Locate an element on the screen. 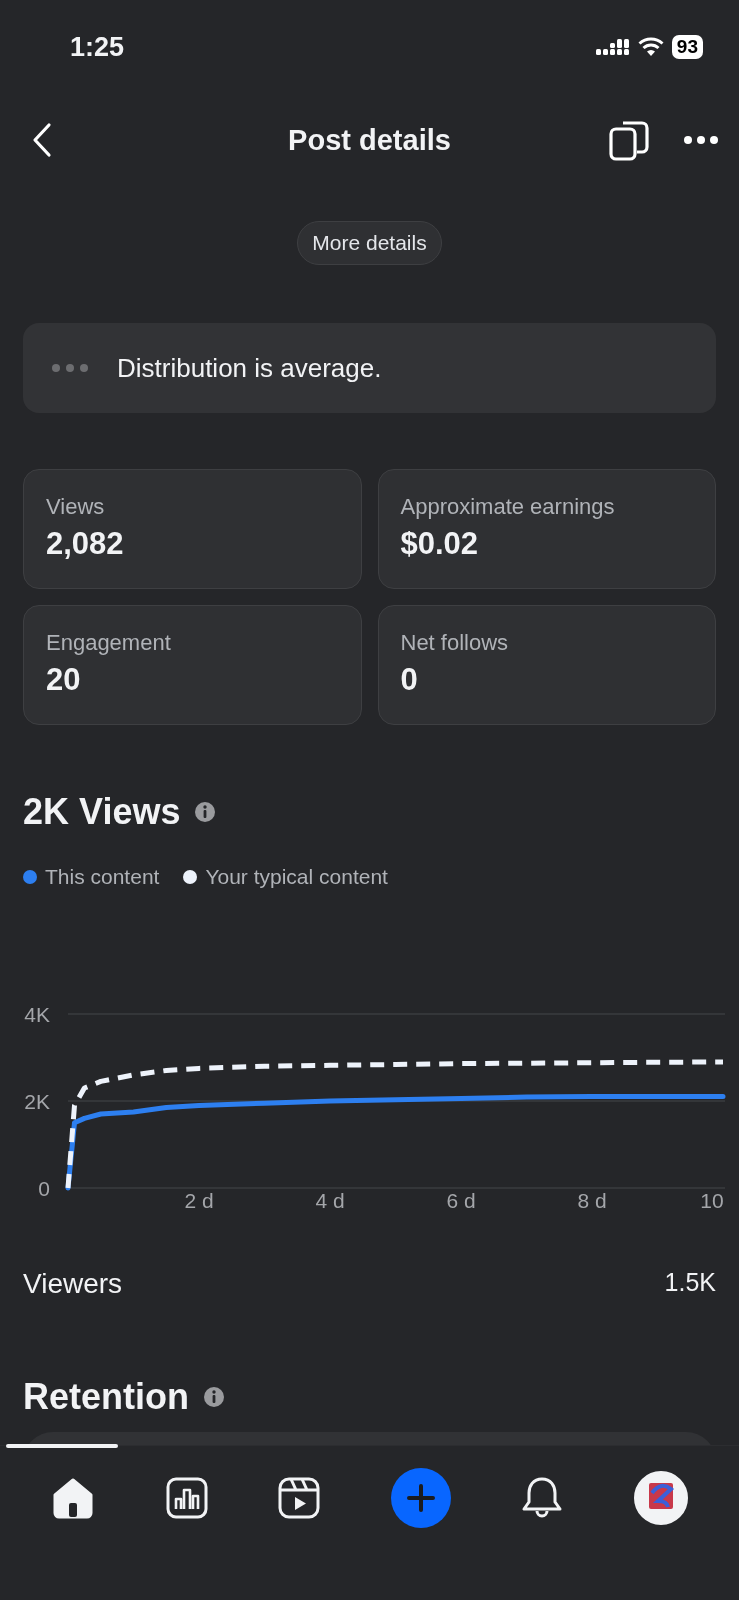  y-axis-label: 2K is located at coordinates (37, 1101).